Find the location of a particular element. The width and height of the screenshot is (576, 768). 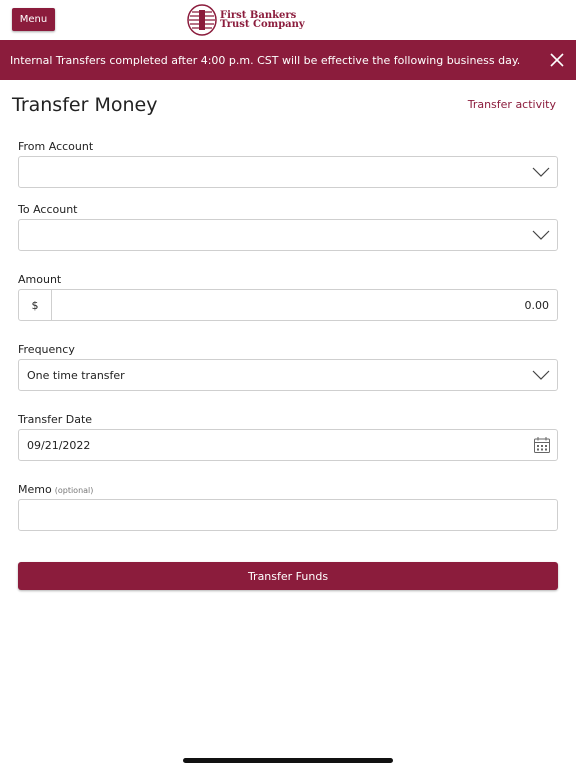

bank-logo-mark-icon is located at coordinates (202, 20).